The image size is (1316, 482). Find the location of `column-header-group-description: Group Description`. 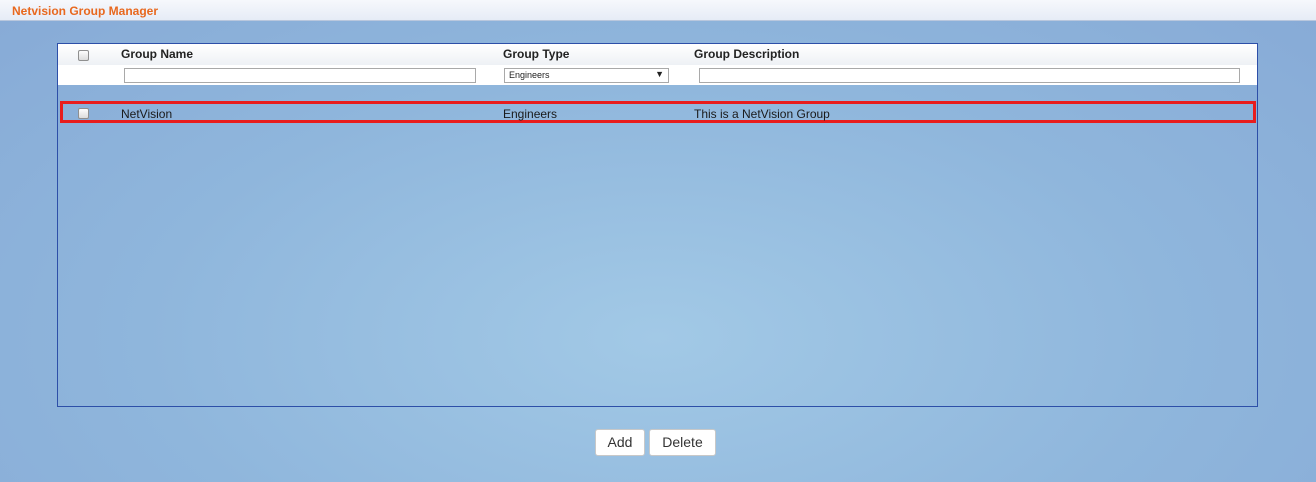

column-header-group-description: Group Description is located at coordinates (746, 54).